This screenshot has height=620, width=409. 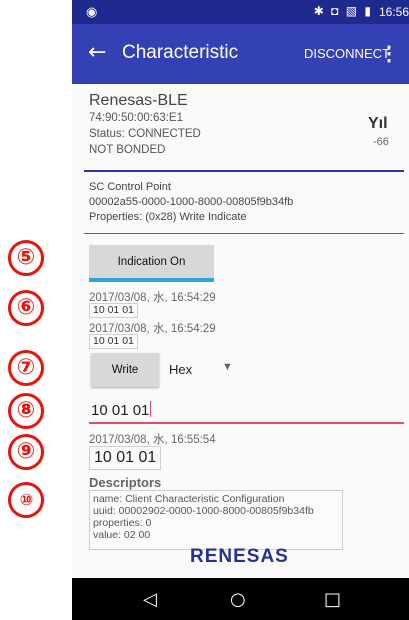 What do you see at coordinates (151, 263) in the screenshot?
I see `indication-toggle-button: Indication On` at bounding box center [151, 263].